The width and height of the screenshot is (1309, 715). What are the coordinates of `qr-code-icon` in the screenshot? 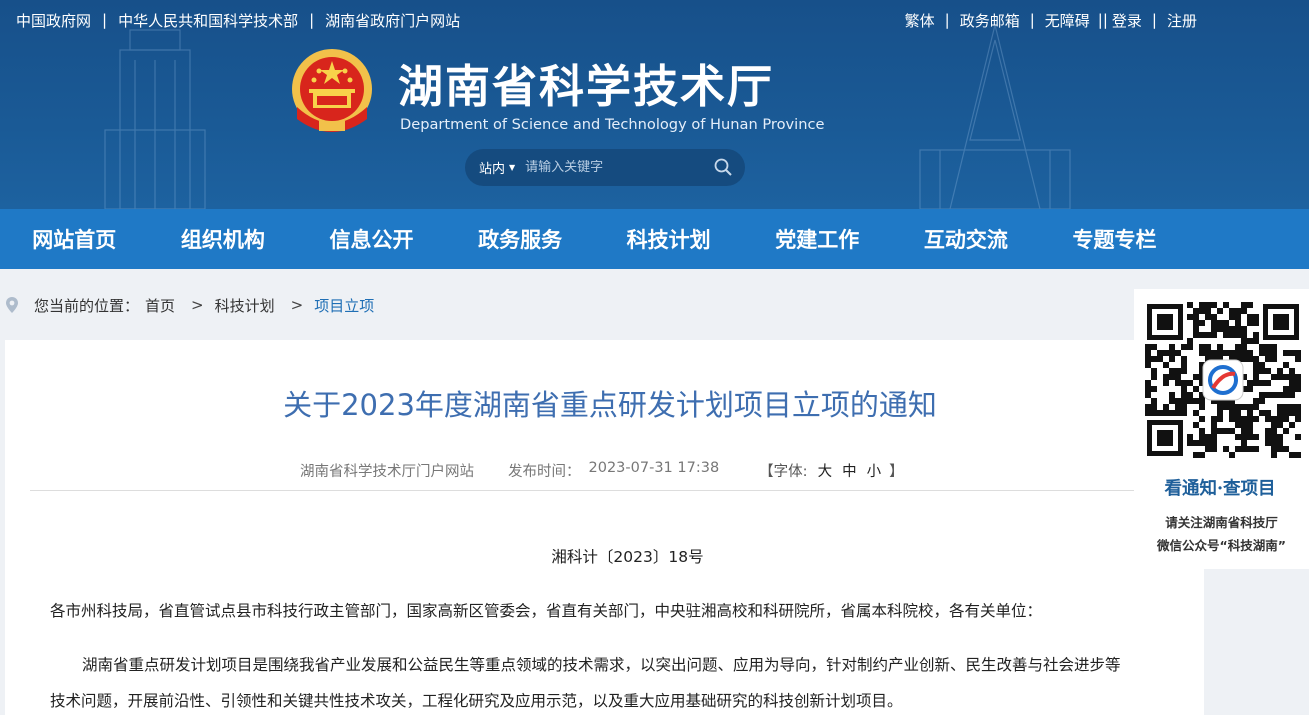 It's located at (1223, 380).